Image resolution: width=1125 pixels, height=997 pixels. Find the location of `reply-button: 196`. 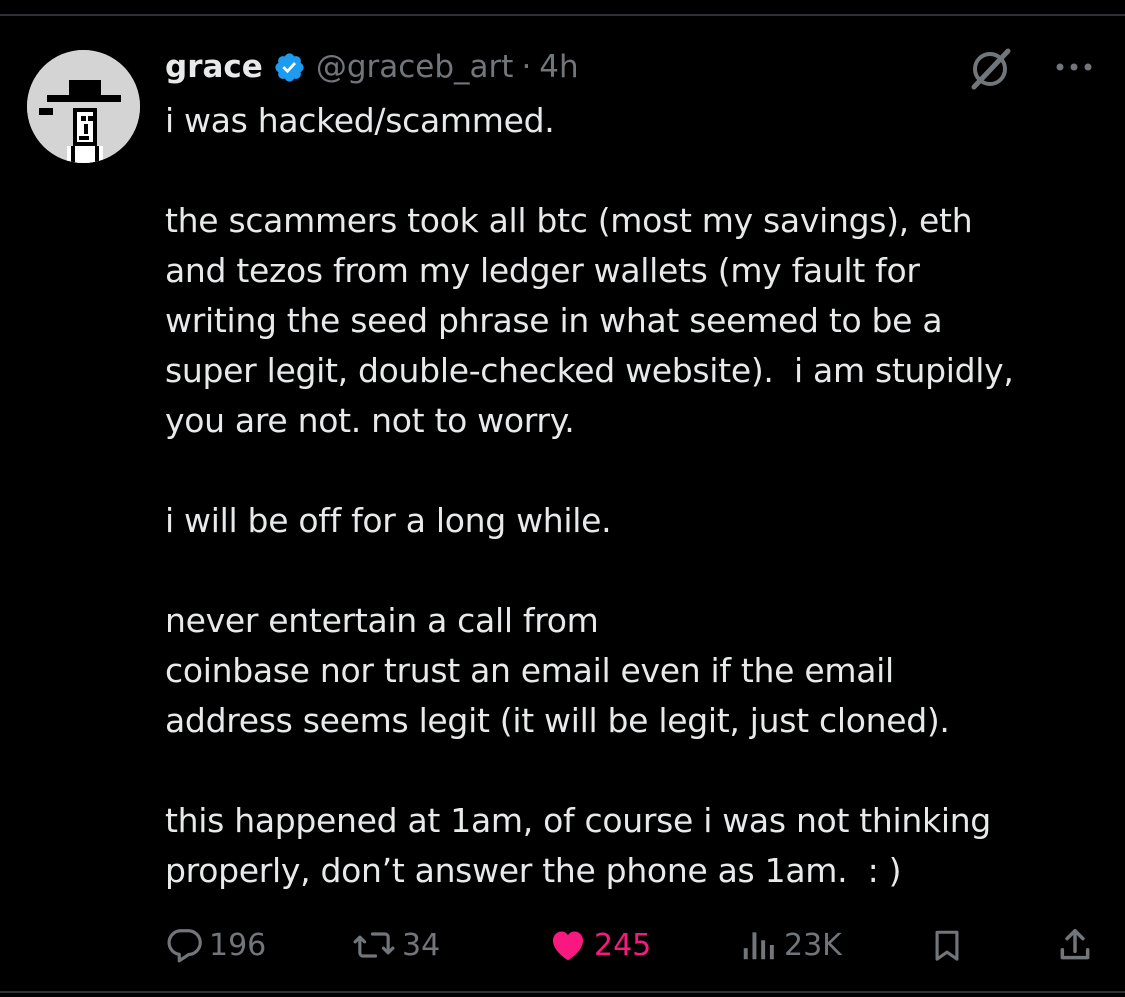

reply-button: 196 is located at coordinates (215, 945).